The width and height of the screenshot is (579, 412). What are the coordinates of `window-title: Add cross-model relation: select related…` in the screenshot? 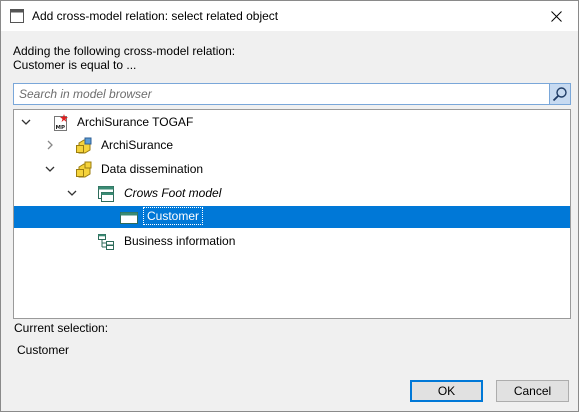 It's located at (155, 16).